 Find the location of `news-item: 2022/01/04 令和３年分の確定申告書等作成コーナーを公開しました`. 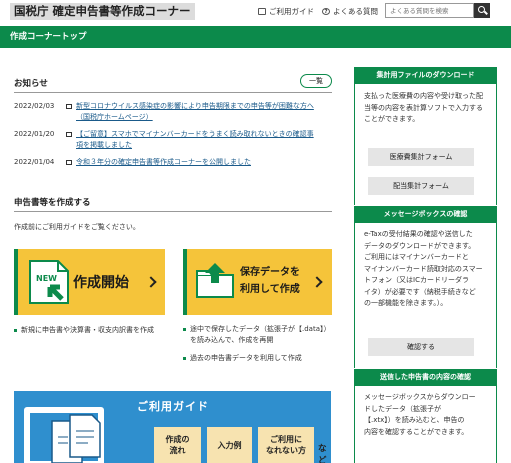

news-item: 2022/01/04 令和３年分の確定申告書等作成コーナーを公開しました is located at coordinates (132, 162).